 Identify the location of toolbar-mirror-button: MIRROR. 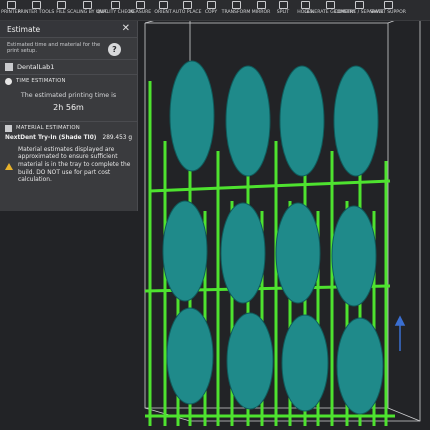
(261, 10).